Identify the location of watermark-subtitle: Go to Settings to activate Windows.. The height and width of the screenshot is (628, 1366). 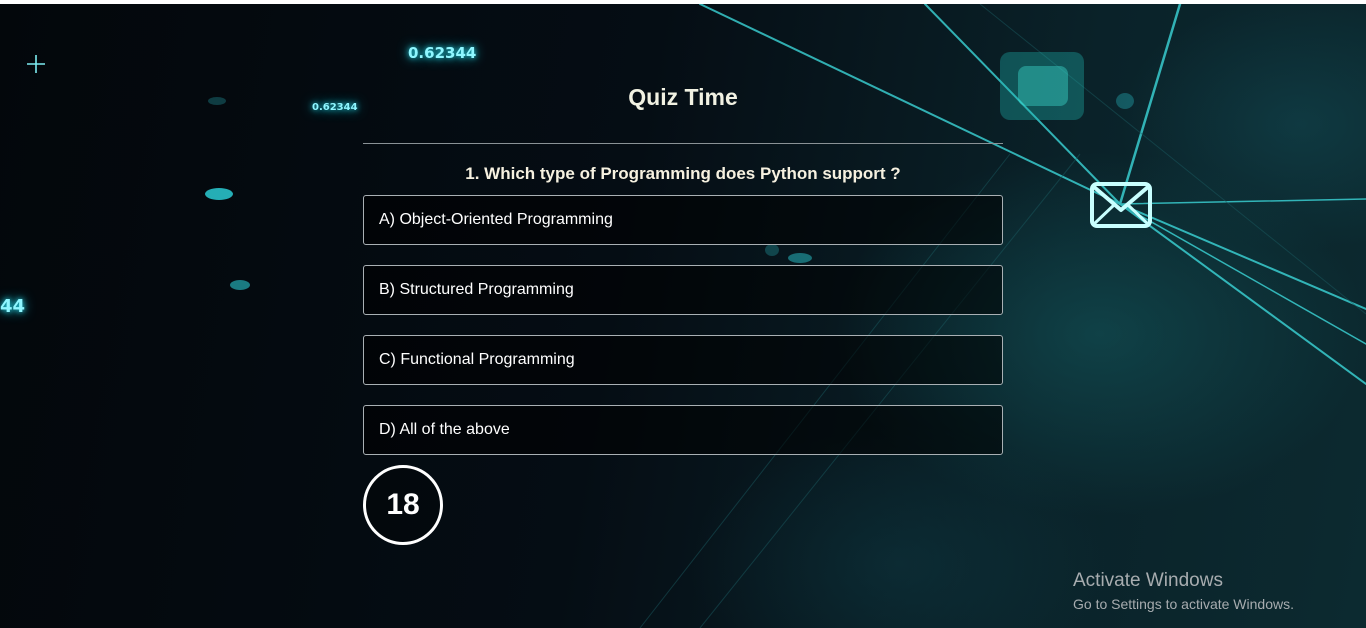
(1183, 604).